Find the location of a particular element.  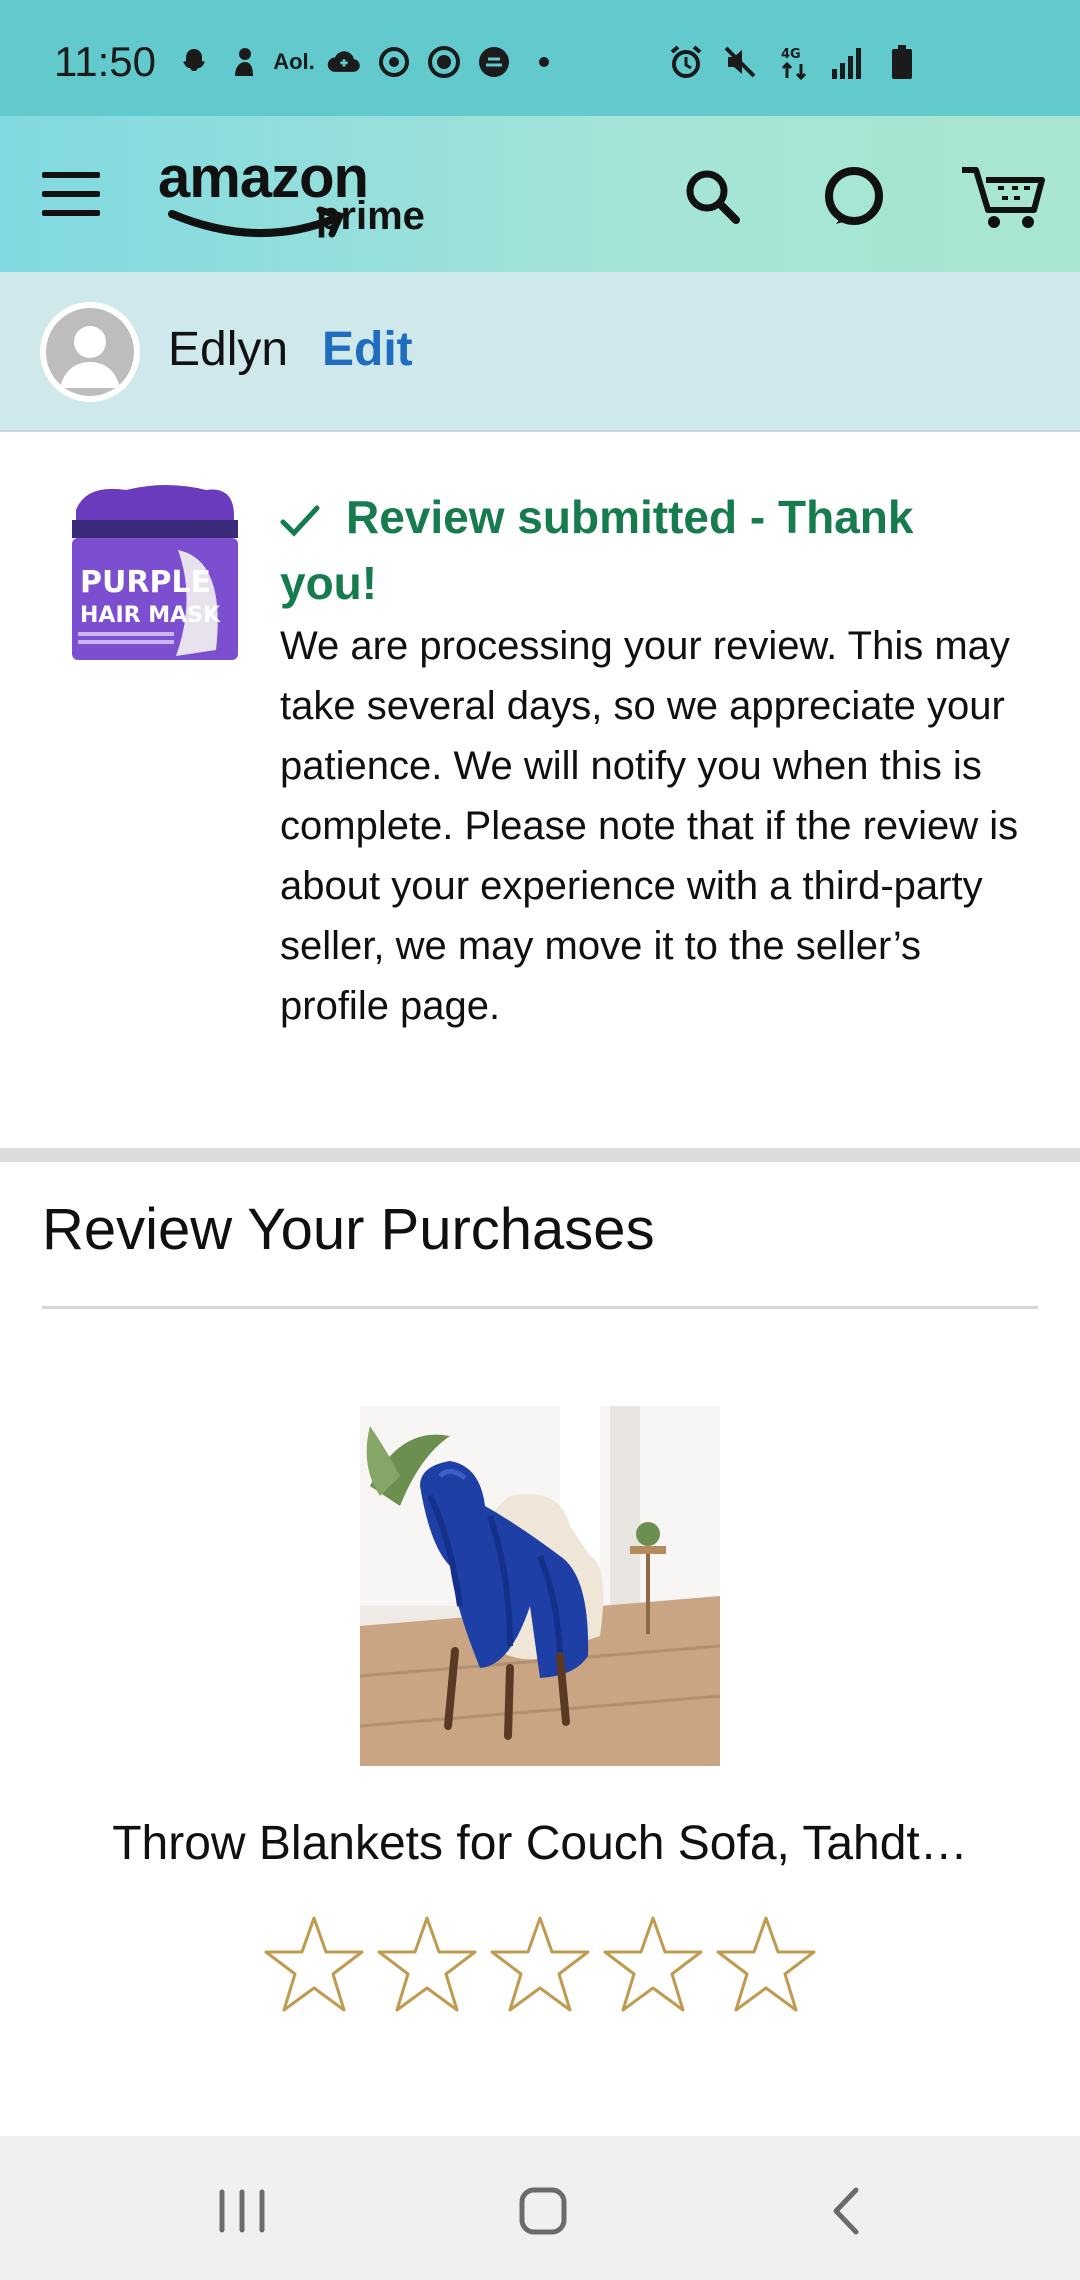

status-bar: 11:50 Aol. 4G is located at coordinates (540, 58).